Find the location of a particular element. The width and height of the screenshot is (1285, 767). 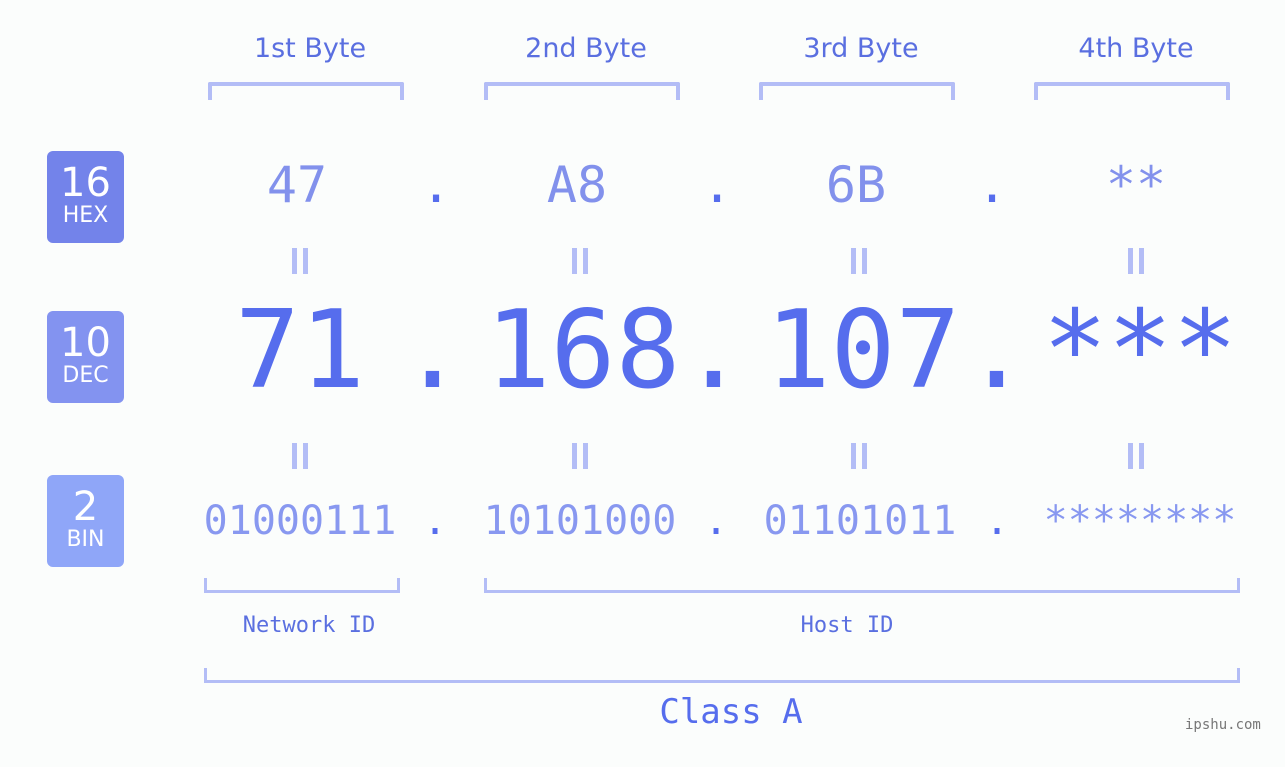

dec-badge: 10 DEC is located at coordinates (85, 357).